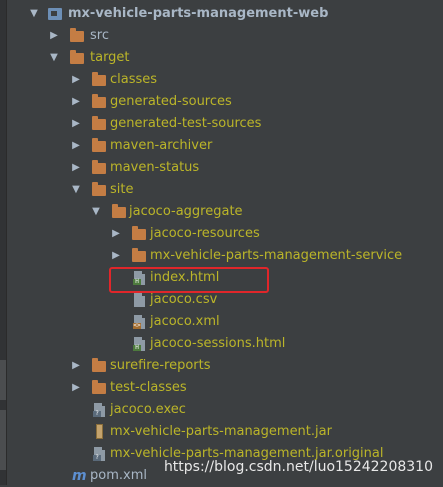  Describe the element at coordinates (185, 321) in the screenshot. I see `tree-item-label: jacoco.xml` at that location.